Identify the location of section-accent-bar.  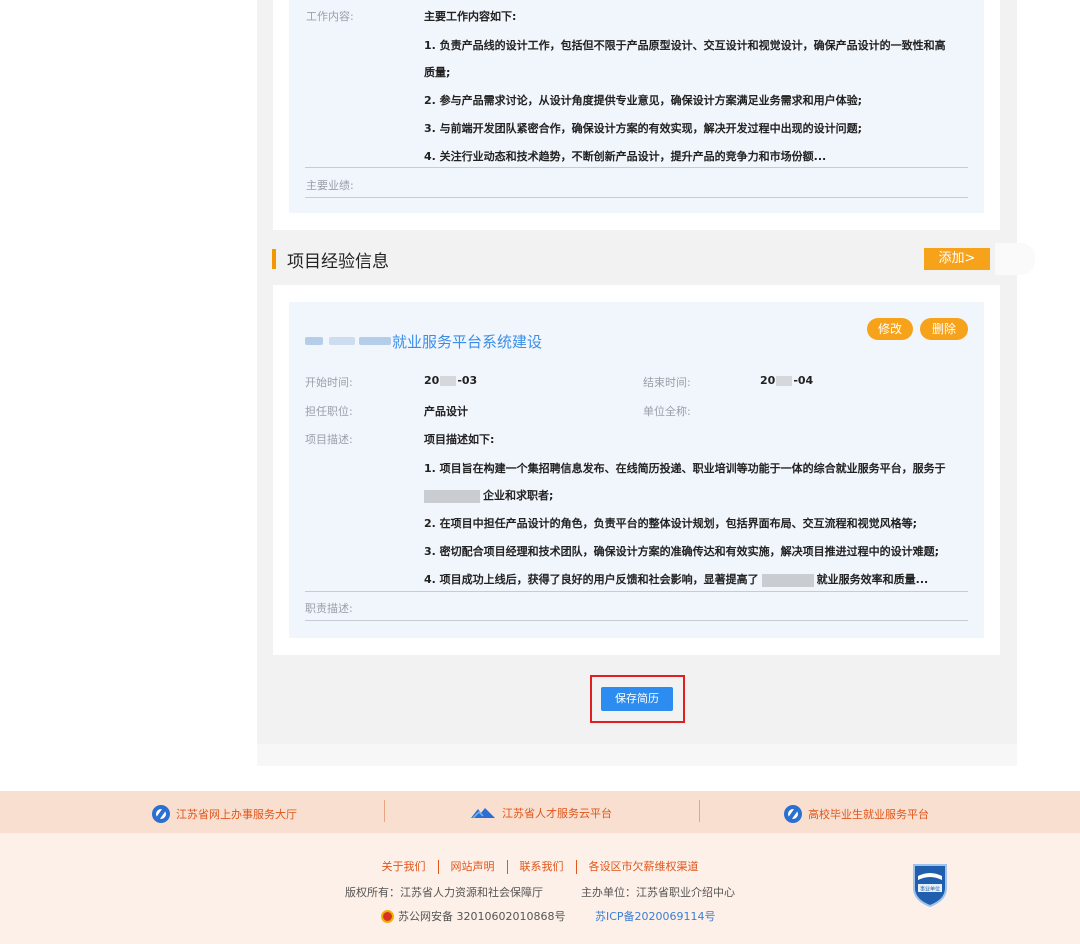
(274, 259).